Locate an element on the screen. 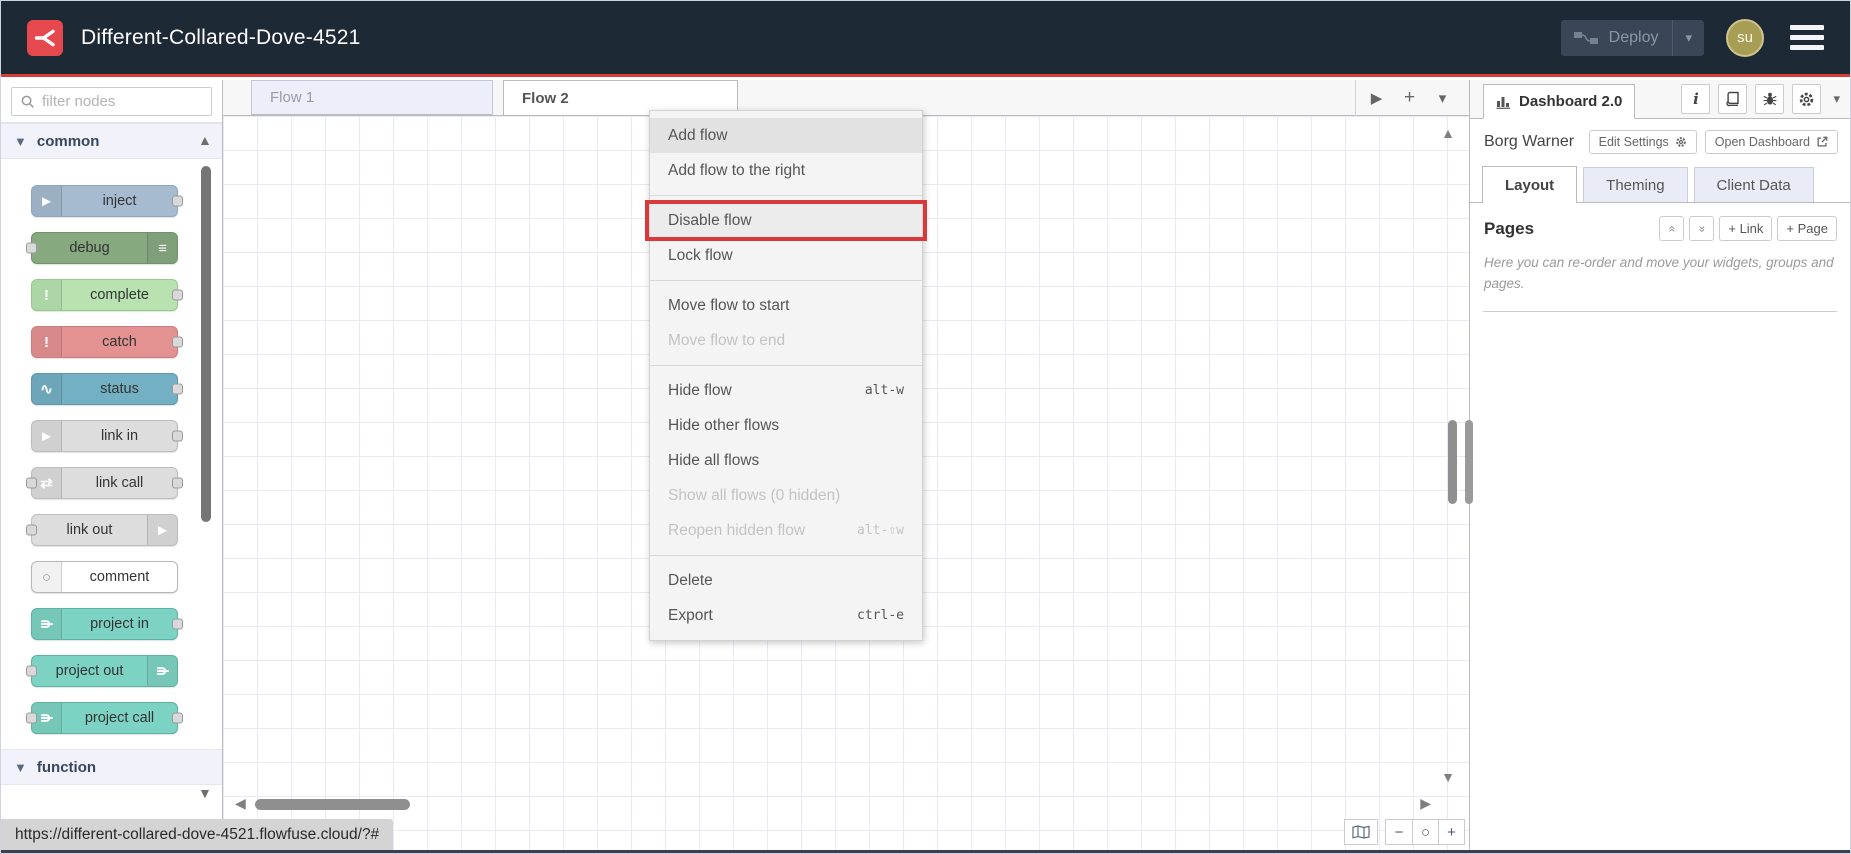 This screenshot has width=1851, height=854. debug-tab-button is located at coordinates (1770, 99).